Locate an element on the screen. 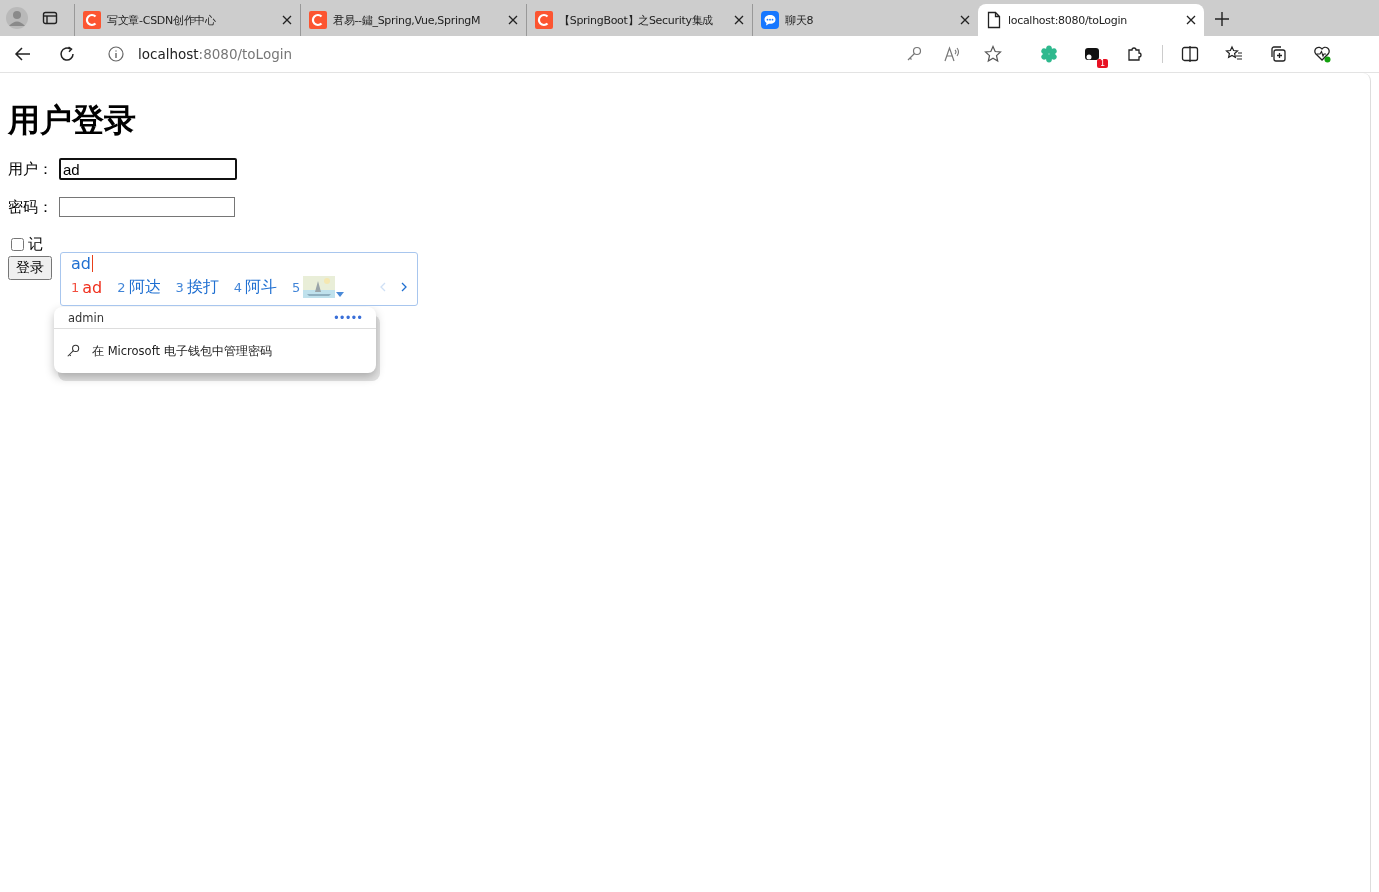 Image resolution: width=1379 pixels, height=892 pixels. refresh-icon is located at coordinates (67, 54).